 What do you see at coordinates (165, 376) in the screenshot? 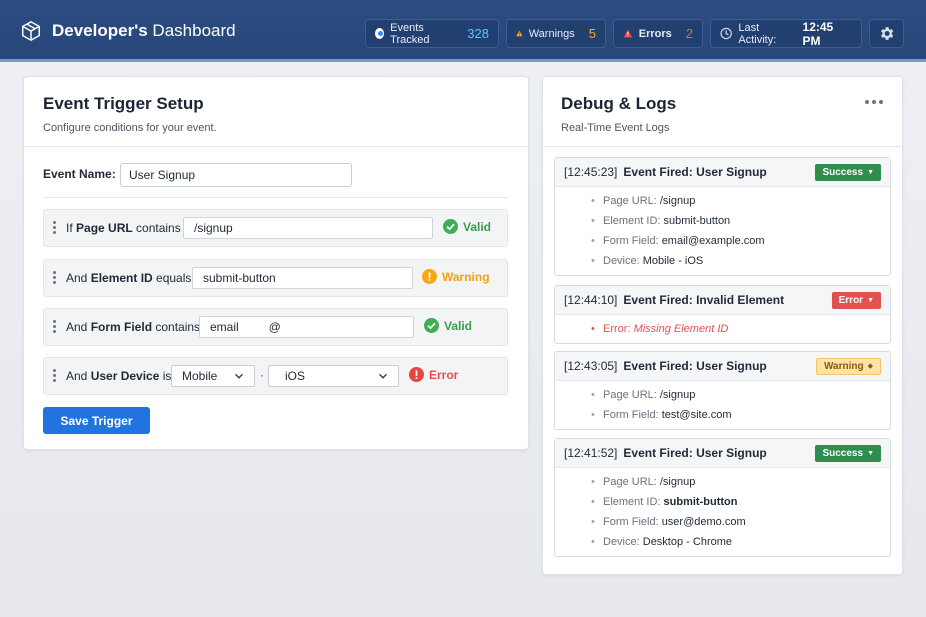
I see `condition-operator: is` at bounding box center [165, 376].